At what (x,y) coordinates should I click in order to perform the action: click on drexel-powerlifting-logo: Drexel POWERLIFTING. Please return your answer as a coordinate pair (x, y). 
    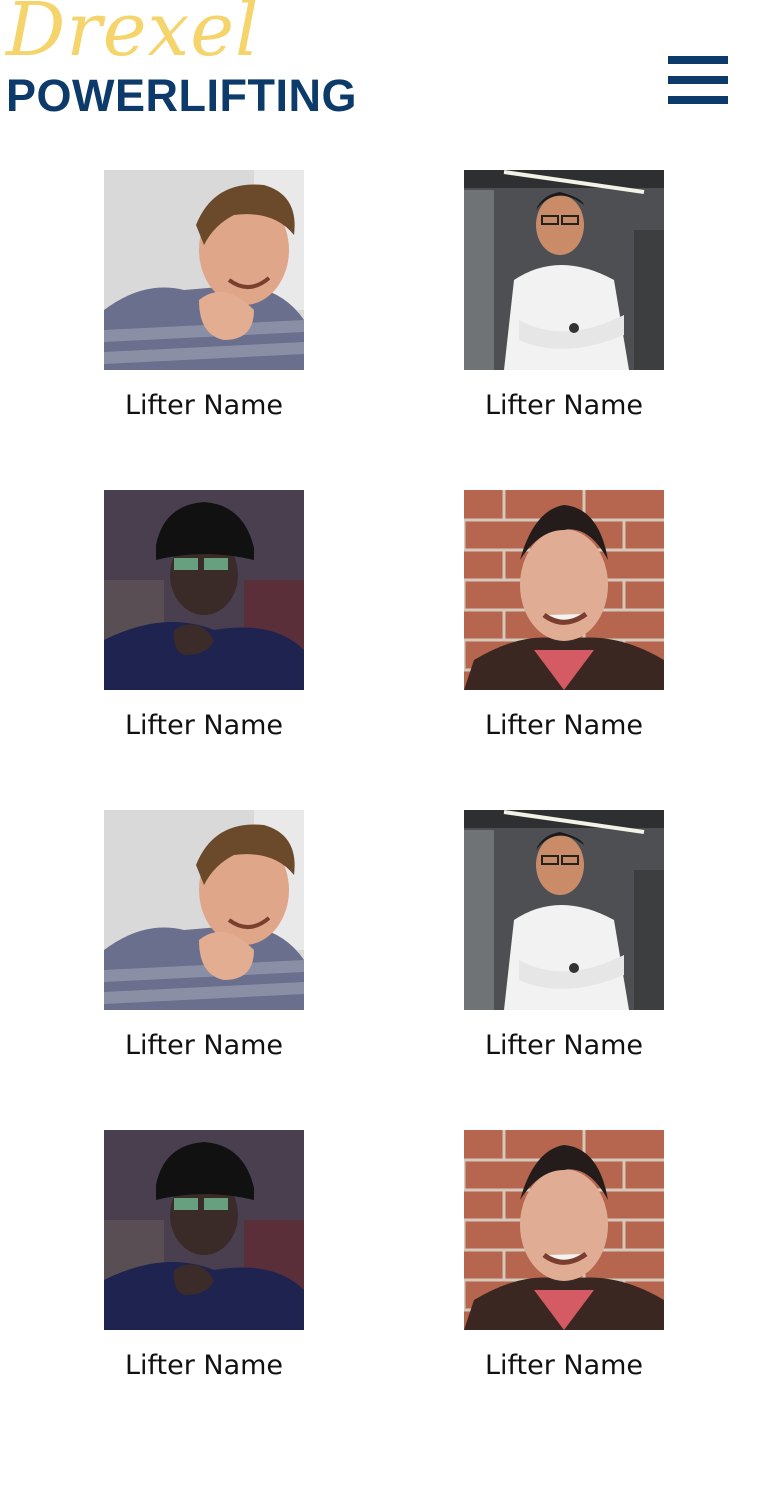
    Looking at the image, I should click on (201, 60).